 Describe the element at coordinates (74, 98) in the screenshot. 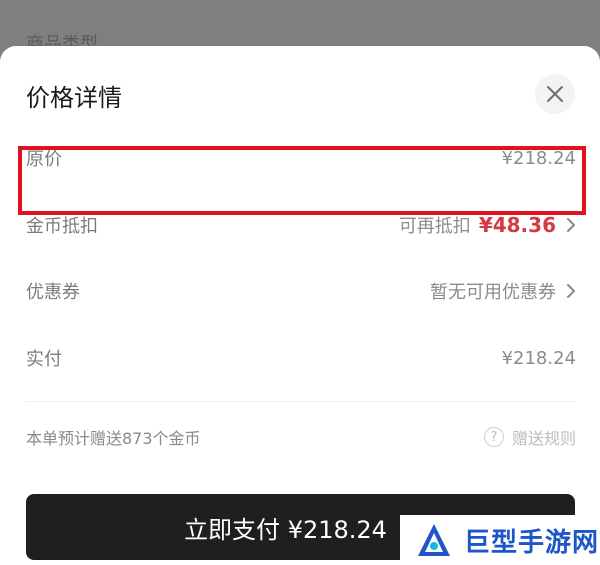

I see `sheet-title: 价格详情` at that location.